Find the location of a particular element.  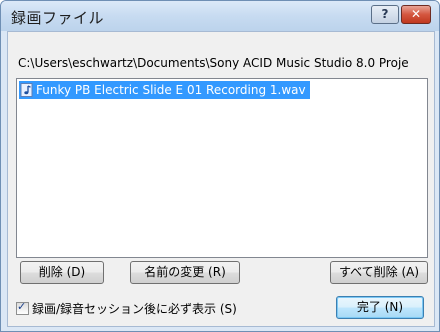

delete-all-button: すべて削除 (A) is located at coordinates (379, 272).